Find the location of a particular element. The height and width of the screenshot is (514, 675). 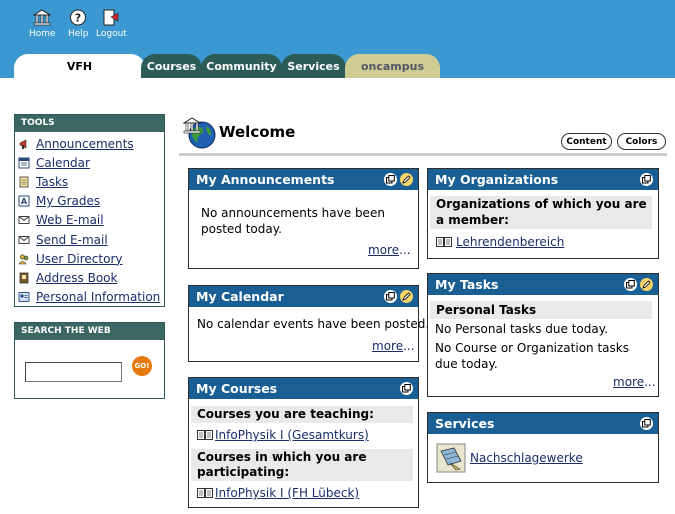

calendar-edit-button is located at coordinates (406, 296).